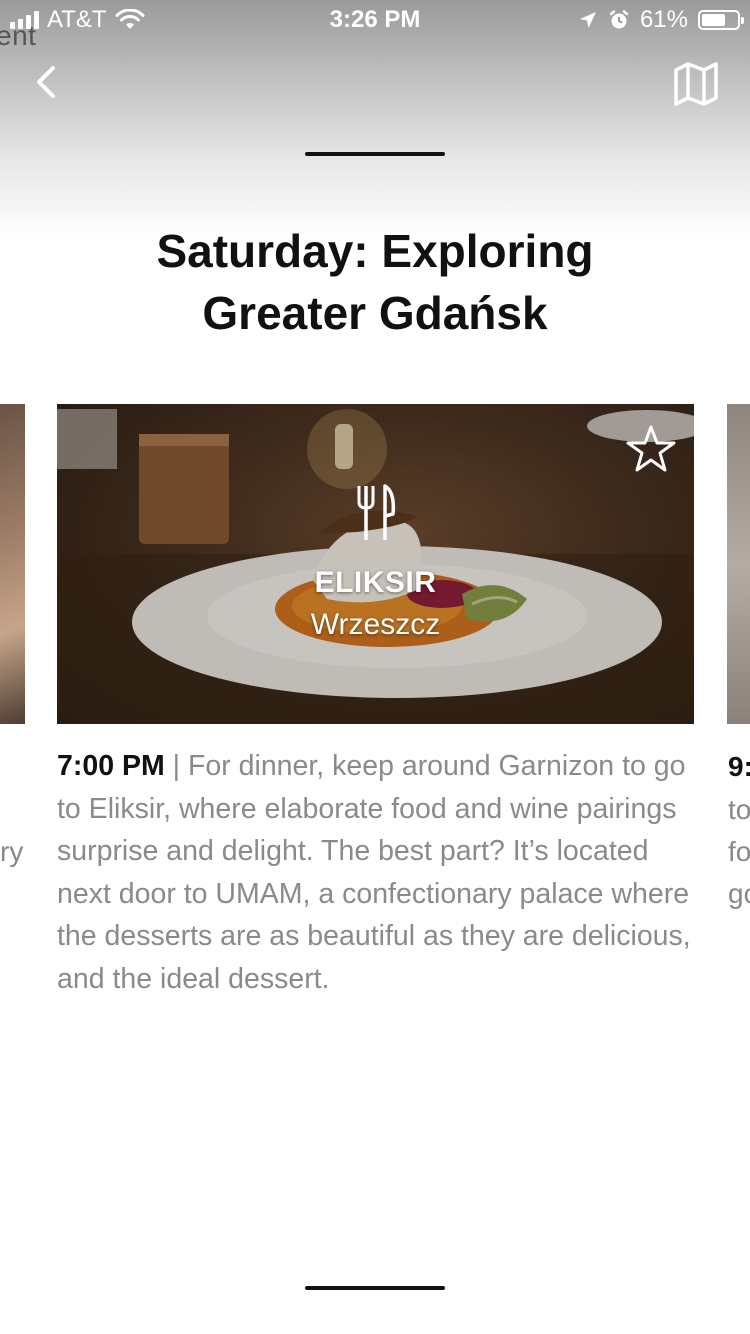 This screenshot has width=750, height=1334. I want to click on next-card-image, so click(738, 564).